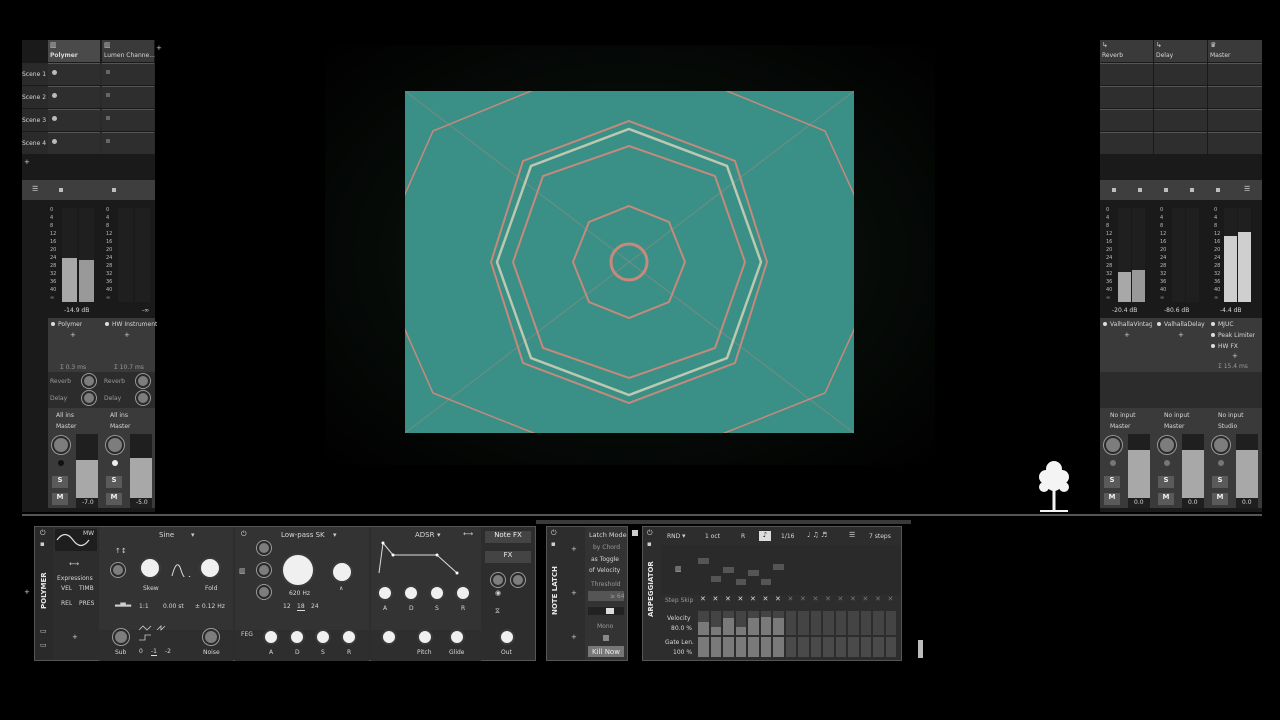  What do you see at coordinates (723, 522) in the screenshot?
I see `scroll-indicator` at bounding box center [723, 522].